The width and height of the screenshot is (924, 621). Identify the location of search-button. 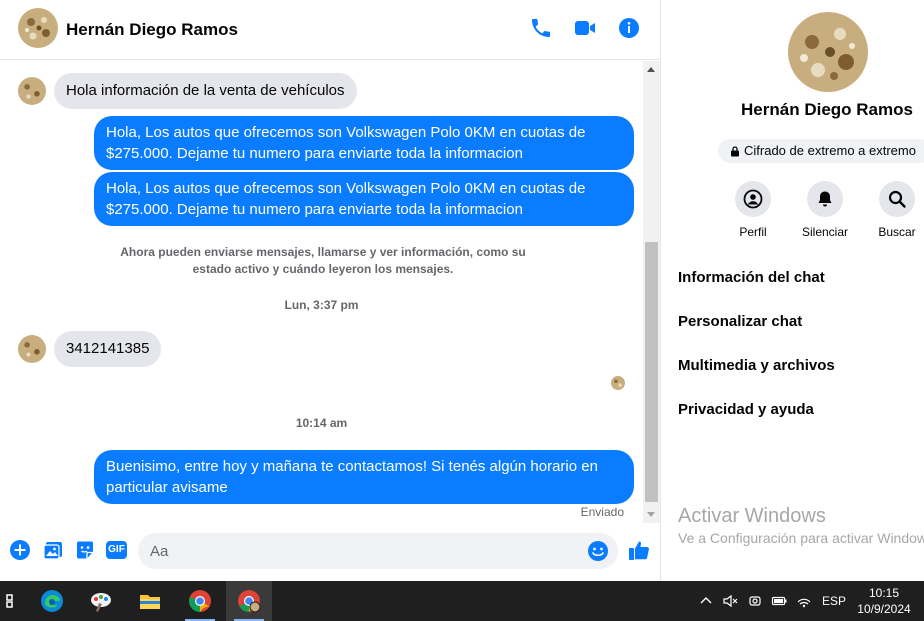
(897, 199).